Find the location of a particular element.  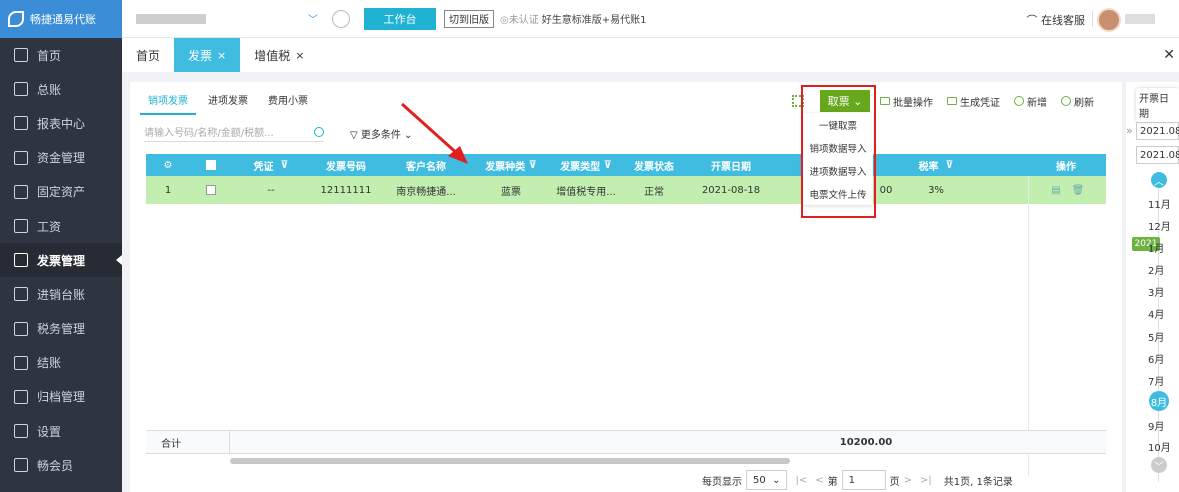

tax-icon is located at coordinates (21, 328).